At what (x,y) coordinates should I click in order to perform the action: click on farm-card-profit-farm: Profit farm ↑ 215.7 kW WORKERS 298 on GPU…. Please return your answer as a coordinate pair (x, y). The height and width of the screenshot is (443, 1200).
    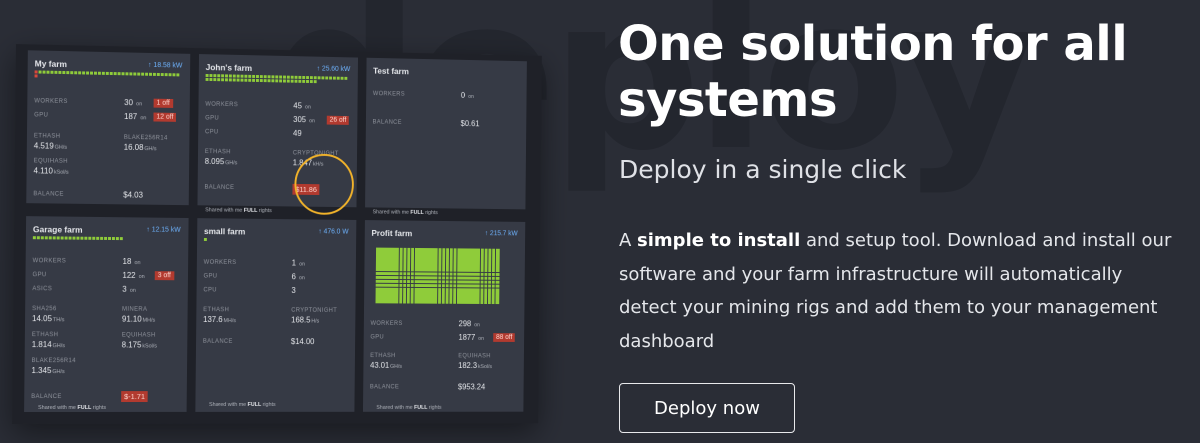
    Looking at the image, I should click on (444, 316).